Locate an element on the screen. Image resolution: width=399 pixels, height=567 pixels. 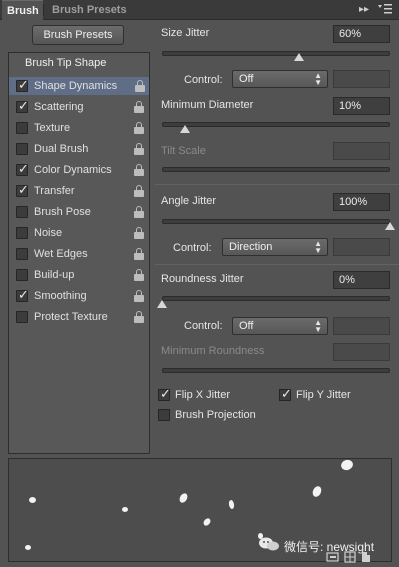
panel-menu-icon is located at coordinates (385, 10).